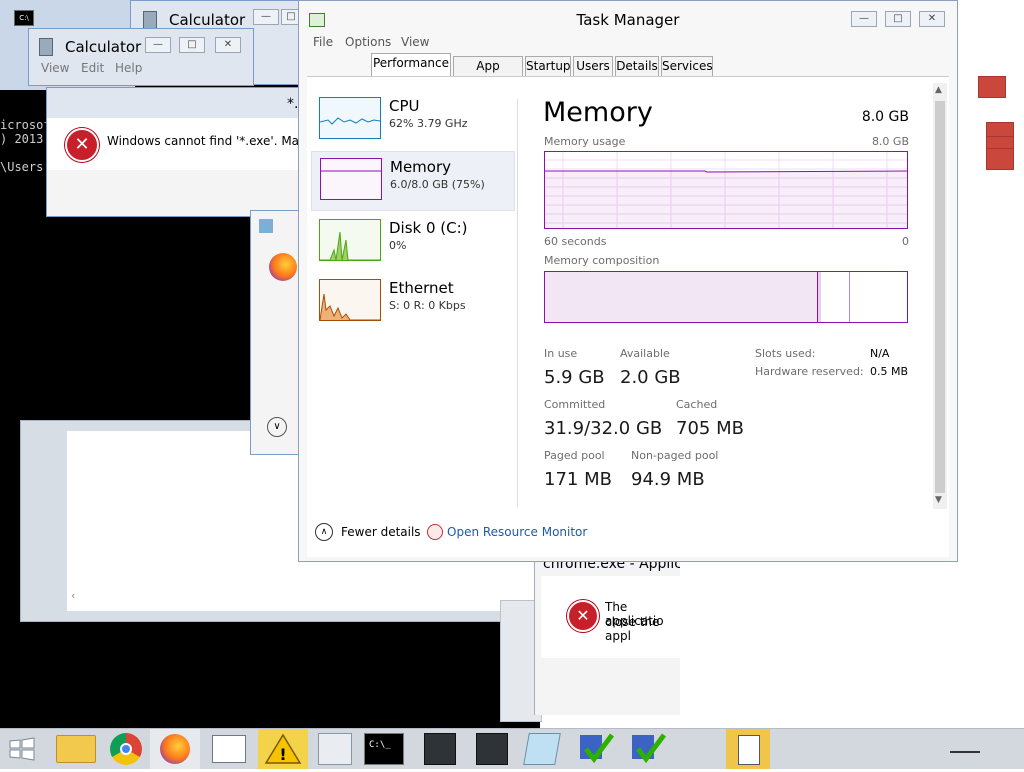  Describe the element at coordinates (880, 353) in the screenshot. I see `slots-used-value: N/A` at that location.